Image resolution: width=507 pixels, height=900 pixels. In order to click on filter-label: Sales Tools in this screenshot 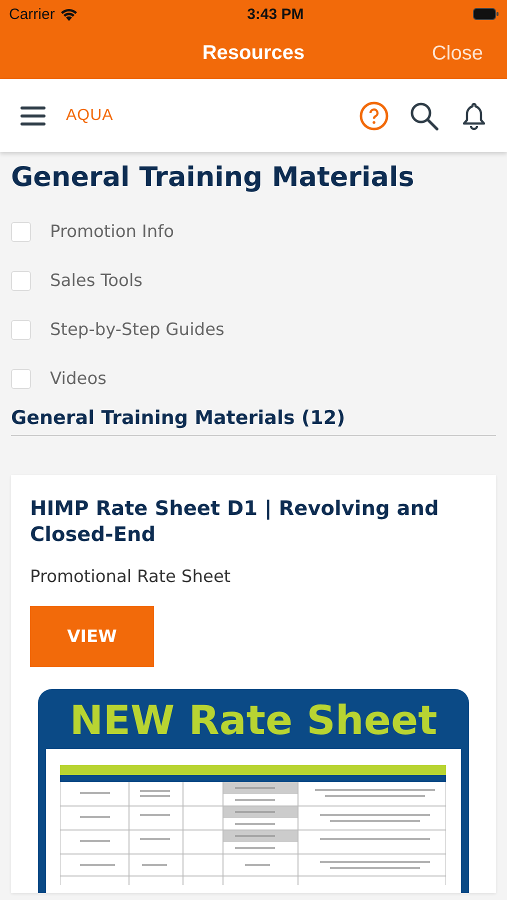, I will do `click(96, 280)`.